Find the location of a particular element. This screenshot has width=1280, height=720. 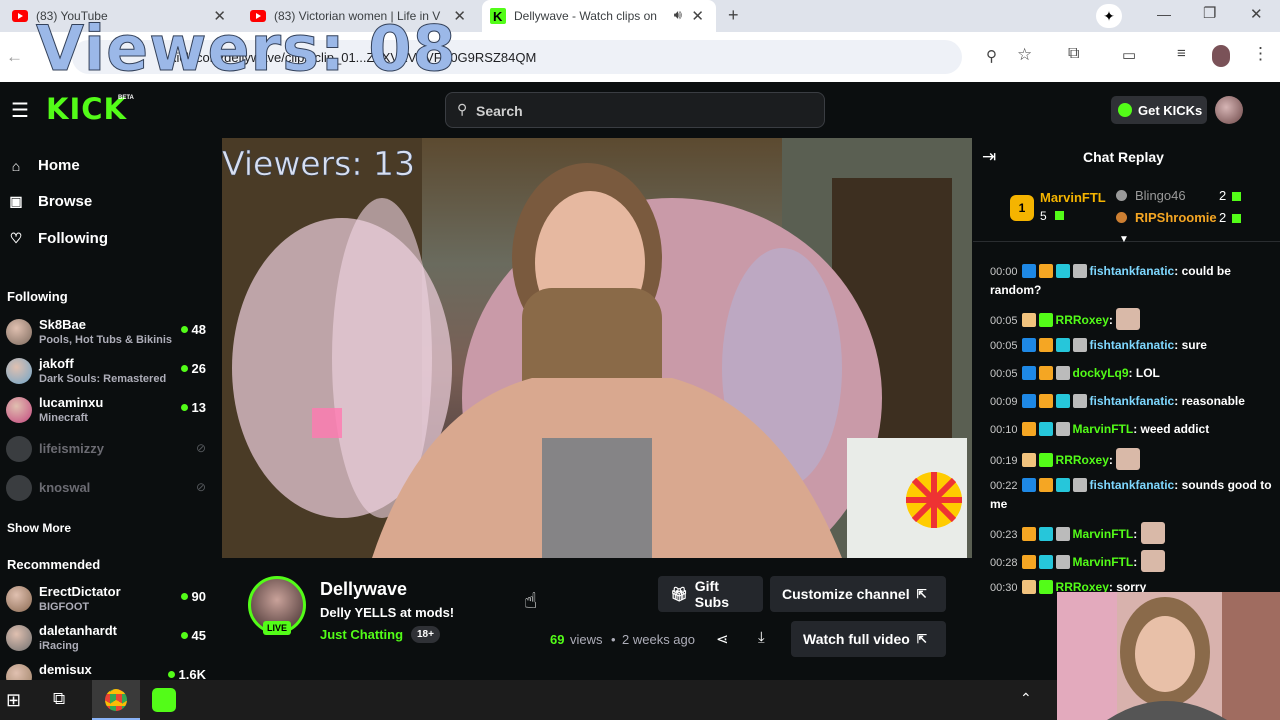

nav-following: ♡ Following is located at coordinates (58, 238).